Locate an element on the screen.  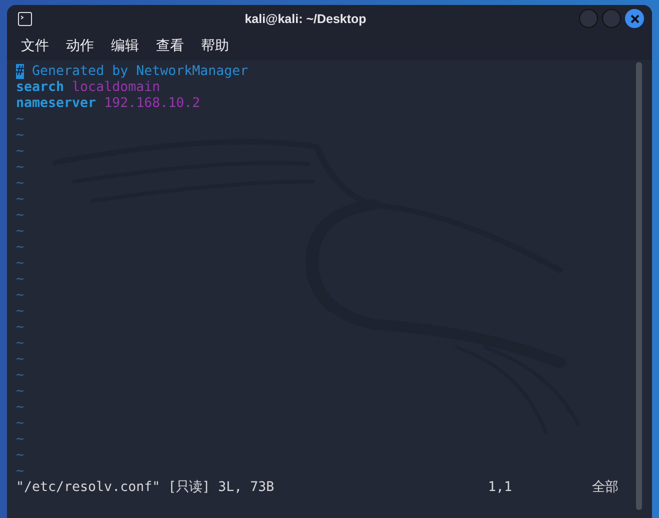
menu-item: 查看 is located at coordinates (170, 46).